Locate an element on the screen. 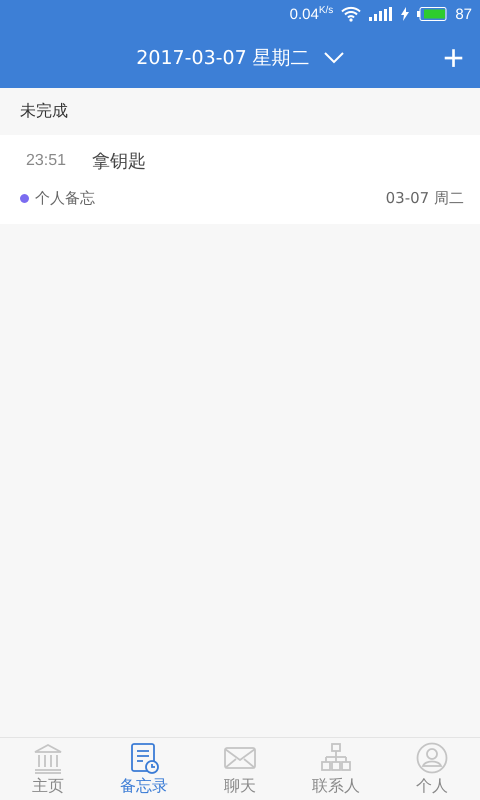 The height and width of the screenshot is (800, 480). signal-icon is located at coordinates (381, 14).